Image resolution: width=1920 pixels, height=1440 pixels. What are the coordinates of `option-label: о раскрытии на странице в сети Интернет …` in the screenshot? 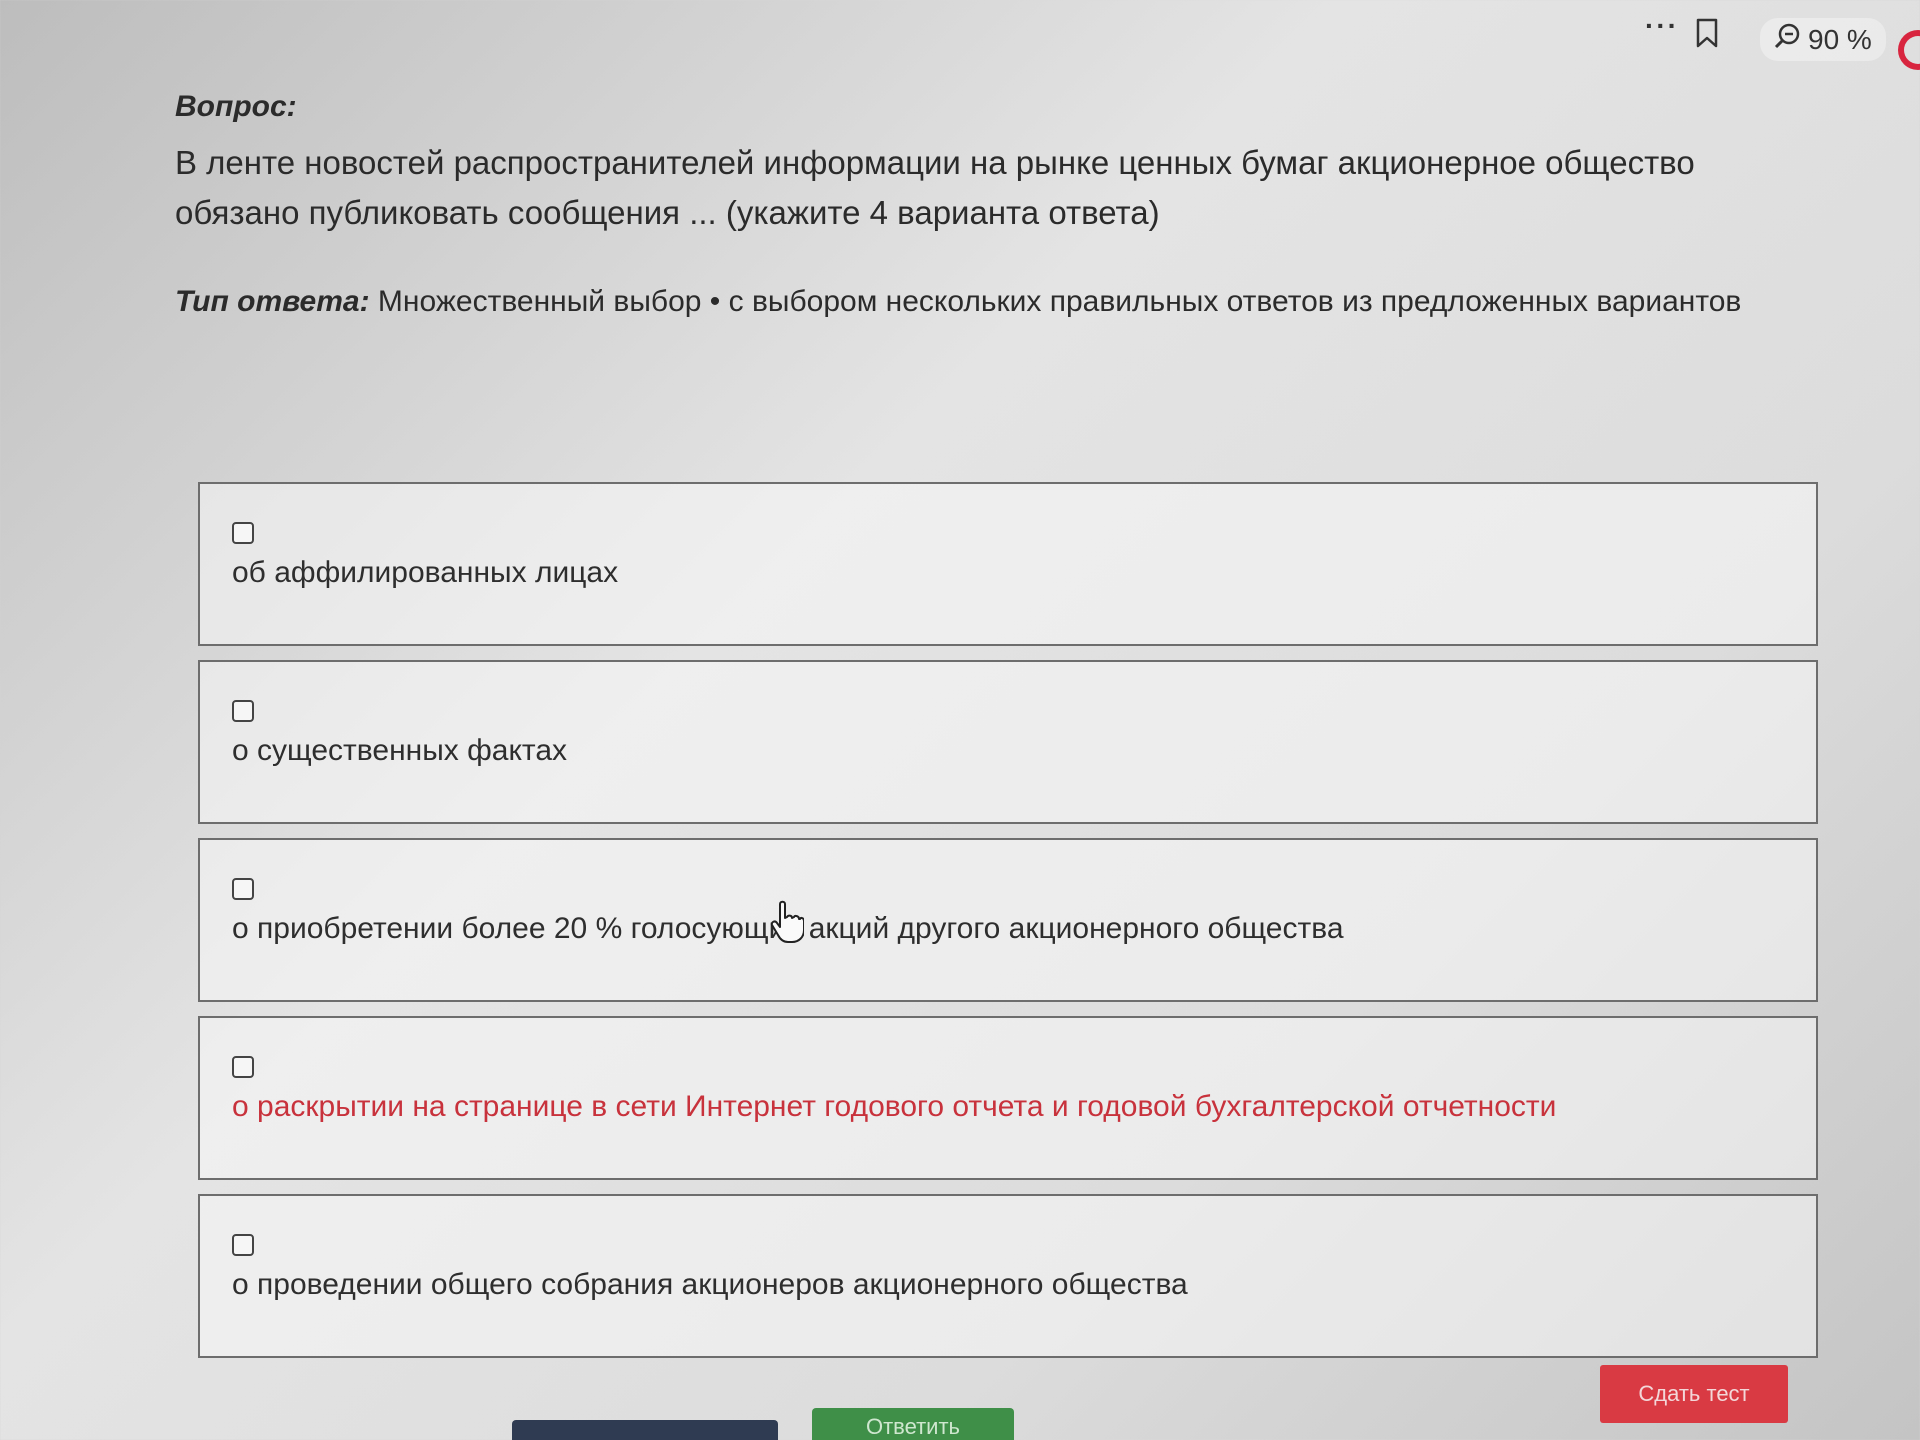 It's located at (894, 1106).